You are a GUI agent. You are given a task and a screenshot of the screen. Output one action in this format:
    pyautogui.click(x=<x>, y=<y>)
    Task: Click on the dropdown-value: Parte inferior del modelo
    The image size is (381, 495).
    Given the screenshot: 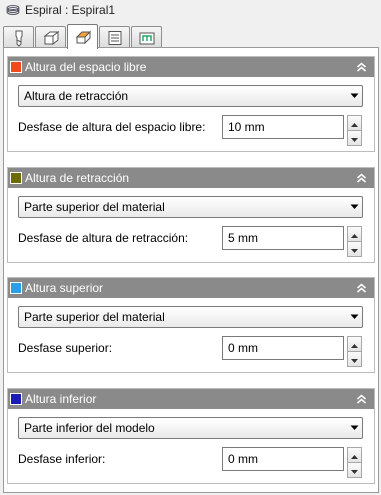 What is the action you would take?
    pyautogui.click(x=89, y=428)
    